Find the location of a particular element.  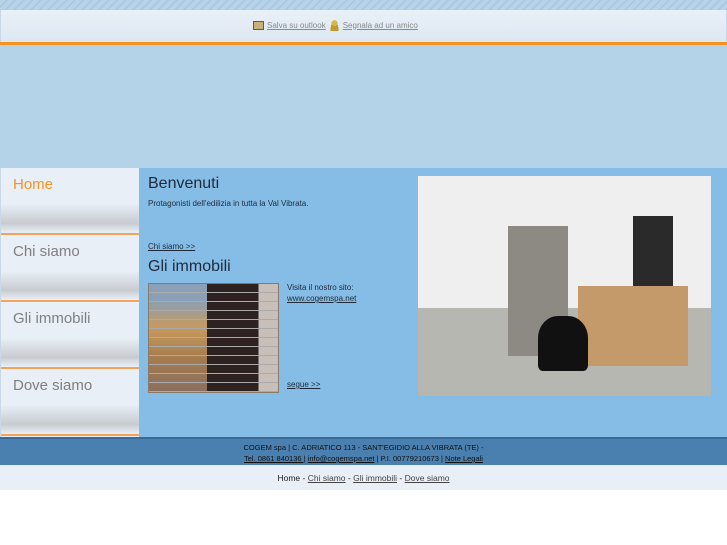

toolbar: Salva su outlook Segnala ad un amico is located at coordinates (363, 26).